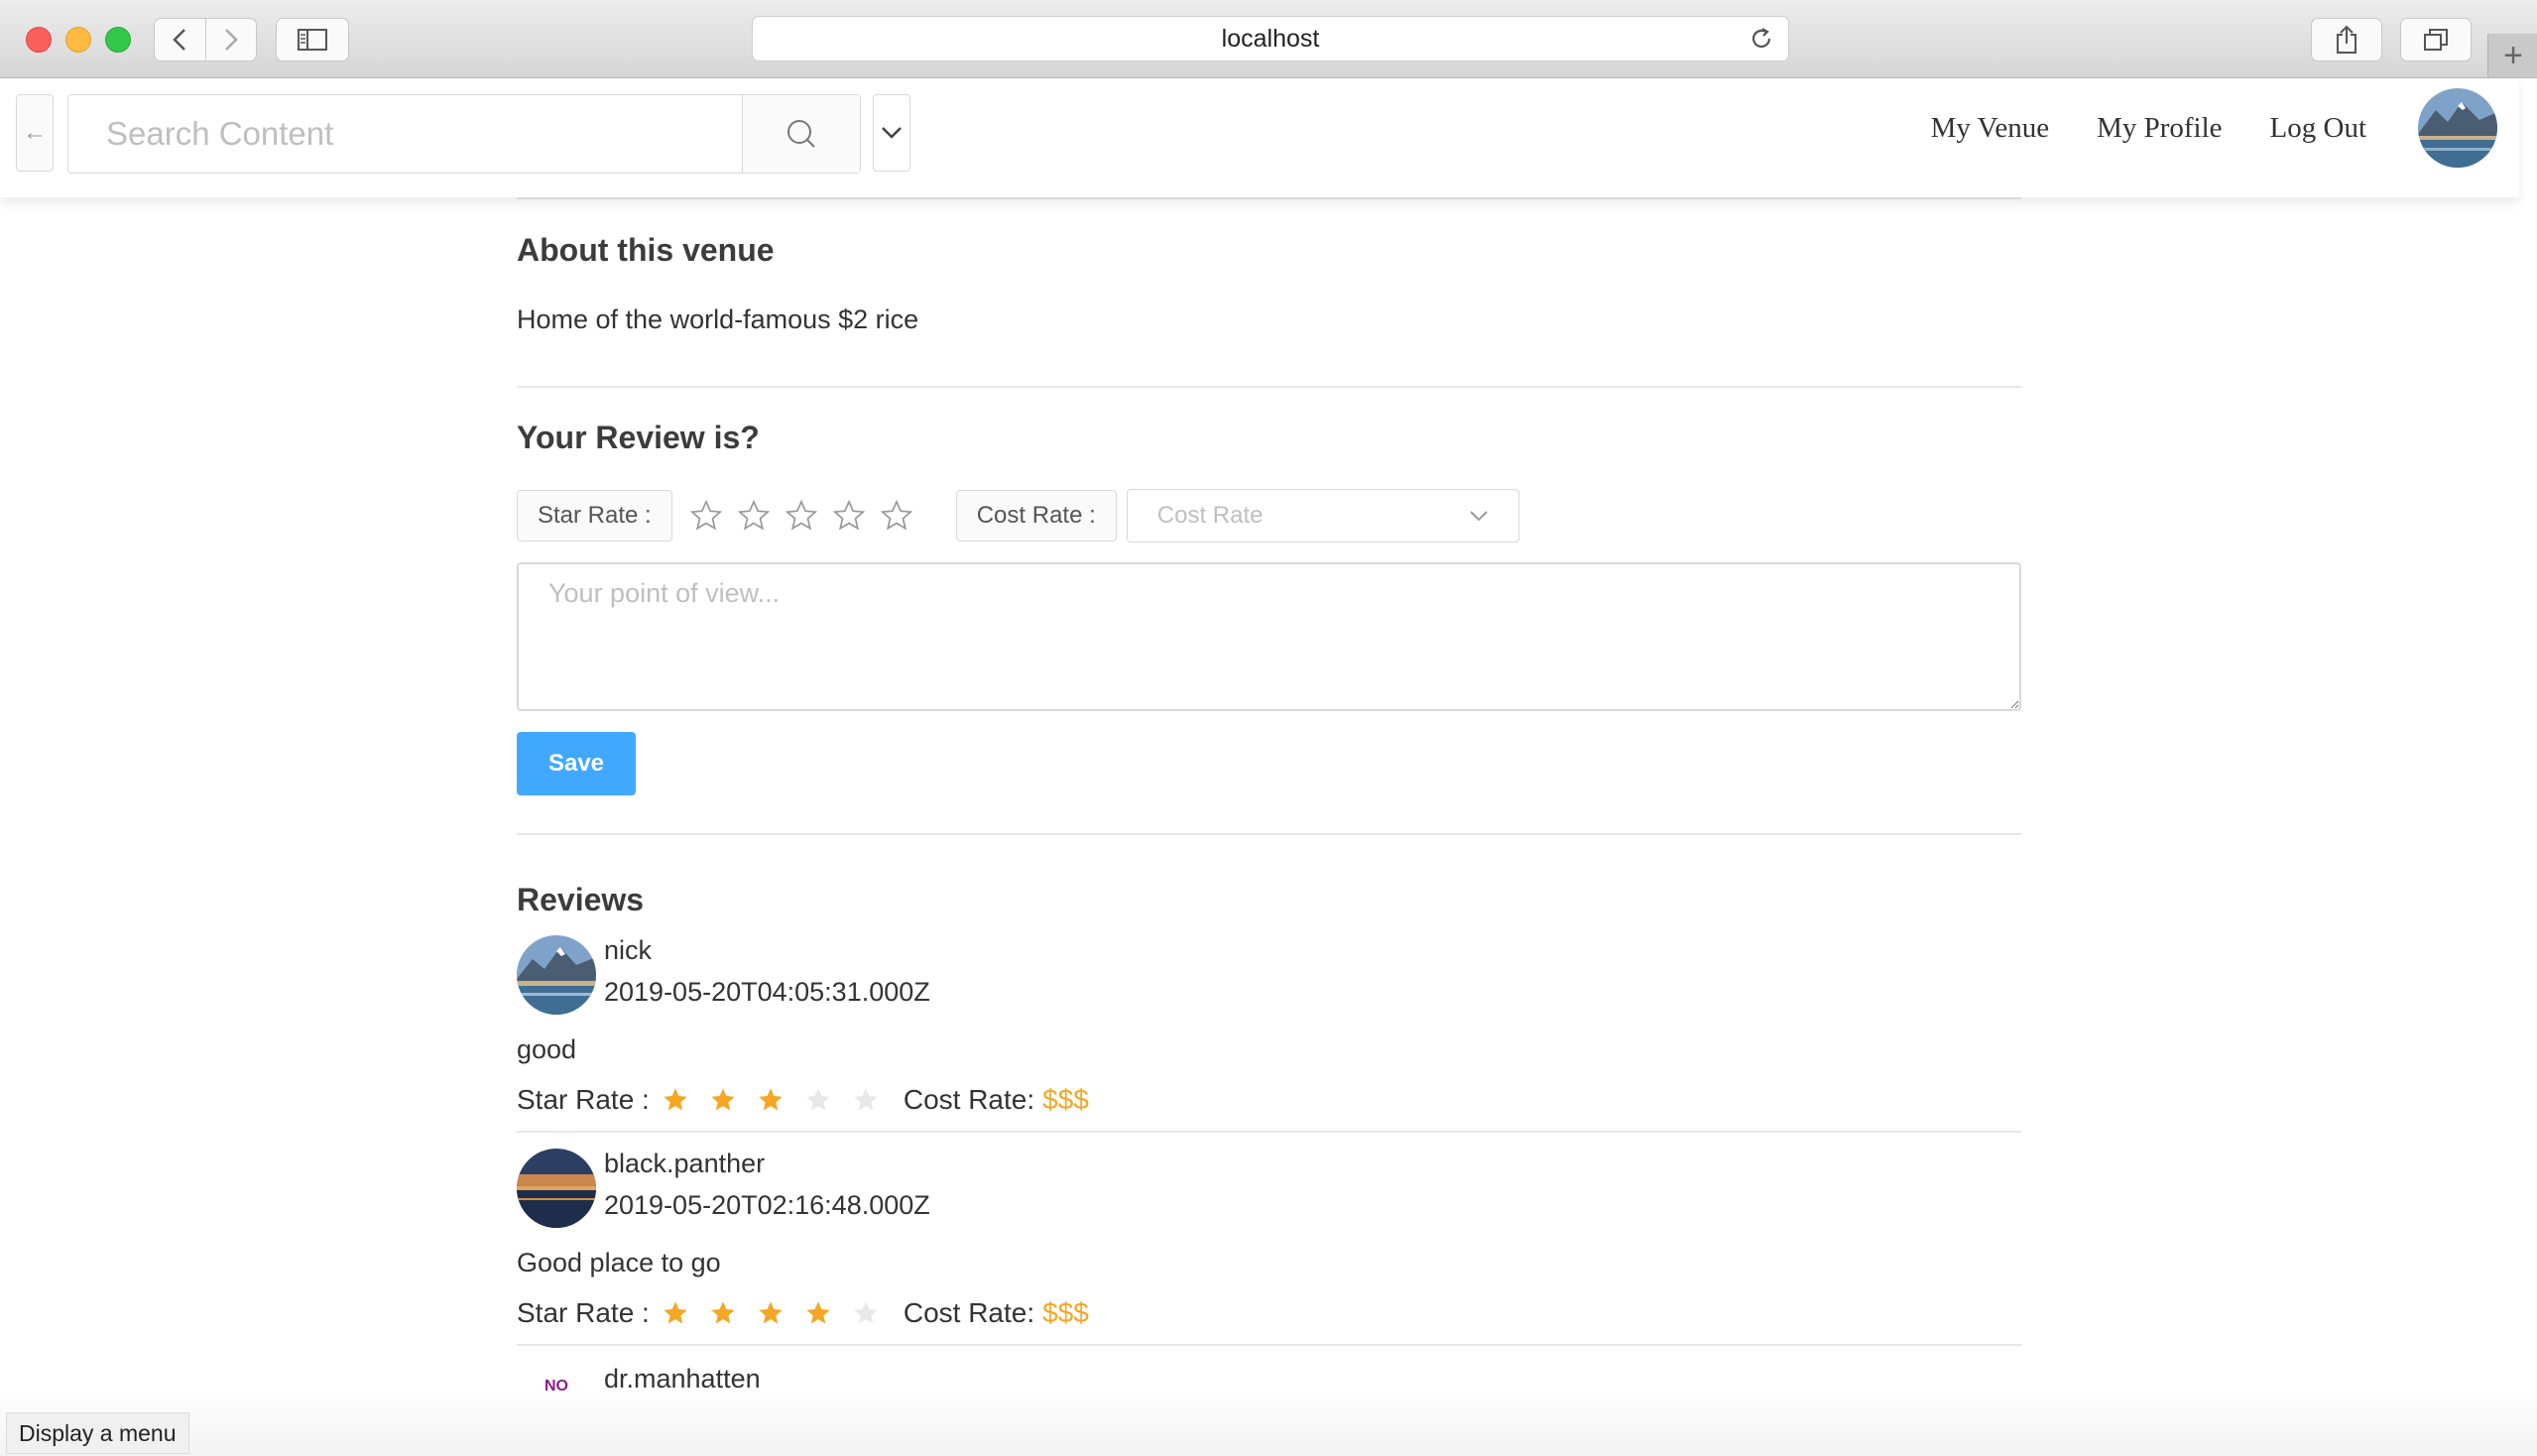 This screenshot has width=2537, height=1456. I want to click on back-button: ←, so click(35, 133).